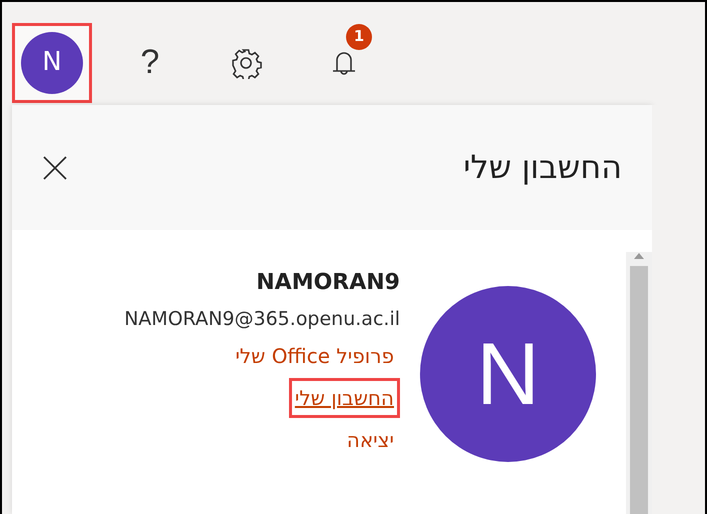  Describe the element at coordinates (150, 62) in the screenshot. I see `help-button: ?` at that location.